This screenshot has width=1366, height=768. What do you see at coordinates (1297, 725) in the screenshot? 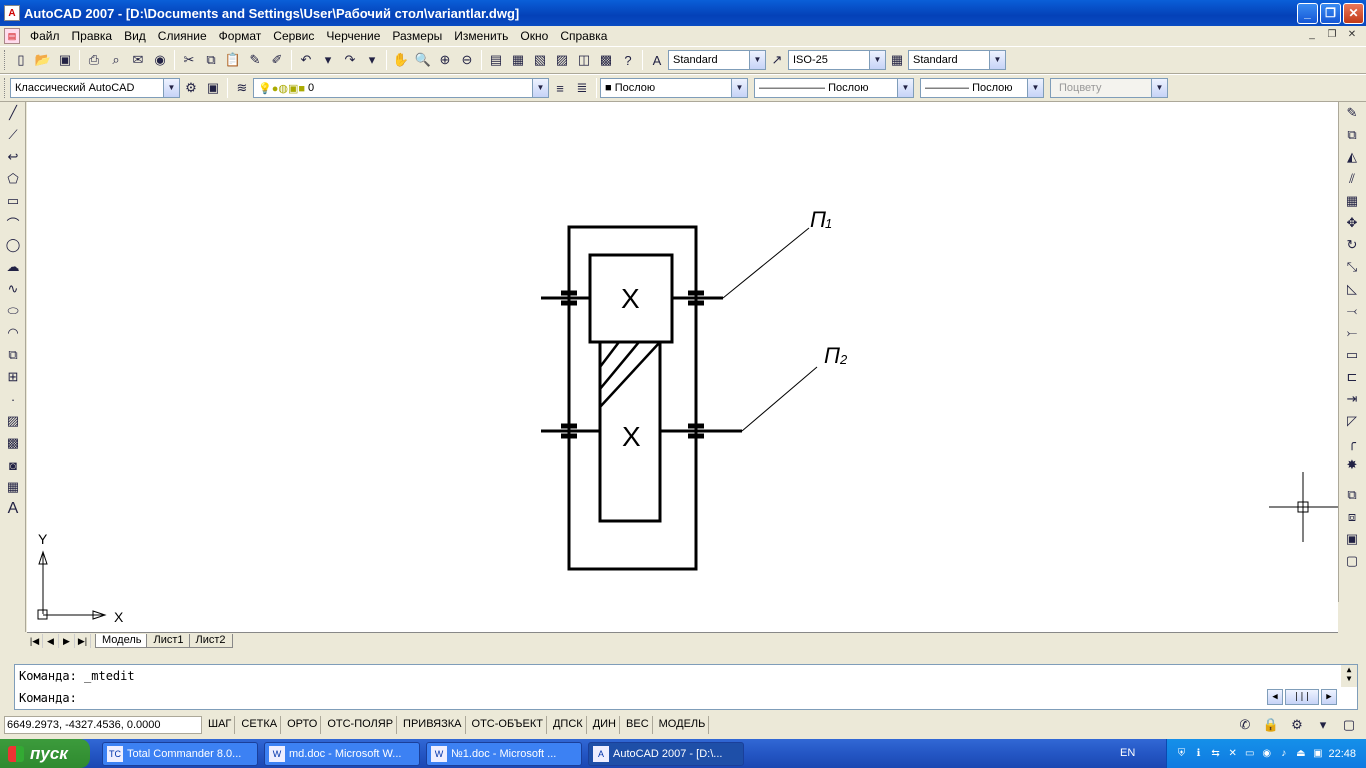
I see `status-settings-icon: ⚙` at bounding box center [1297, 725].